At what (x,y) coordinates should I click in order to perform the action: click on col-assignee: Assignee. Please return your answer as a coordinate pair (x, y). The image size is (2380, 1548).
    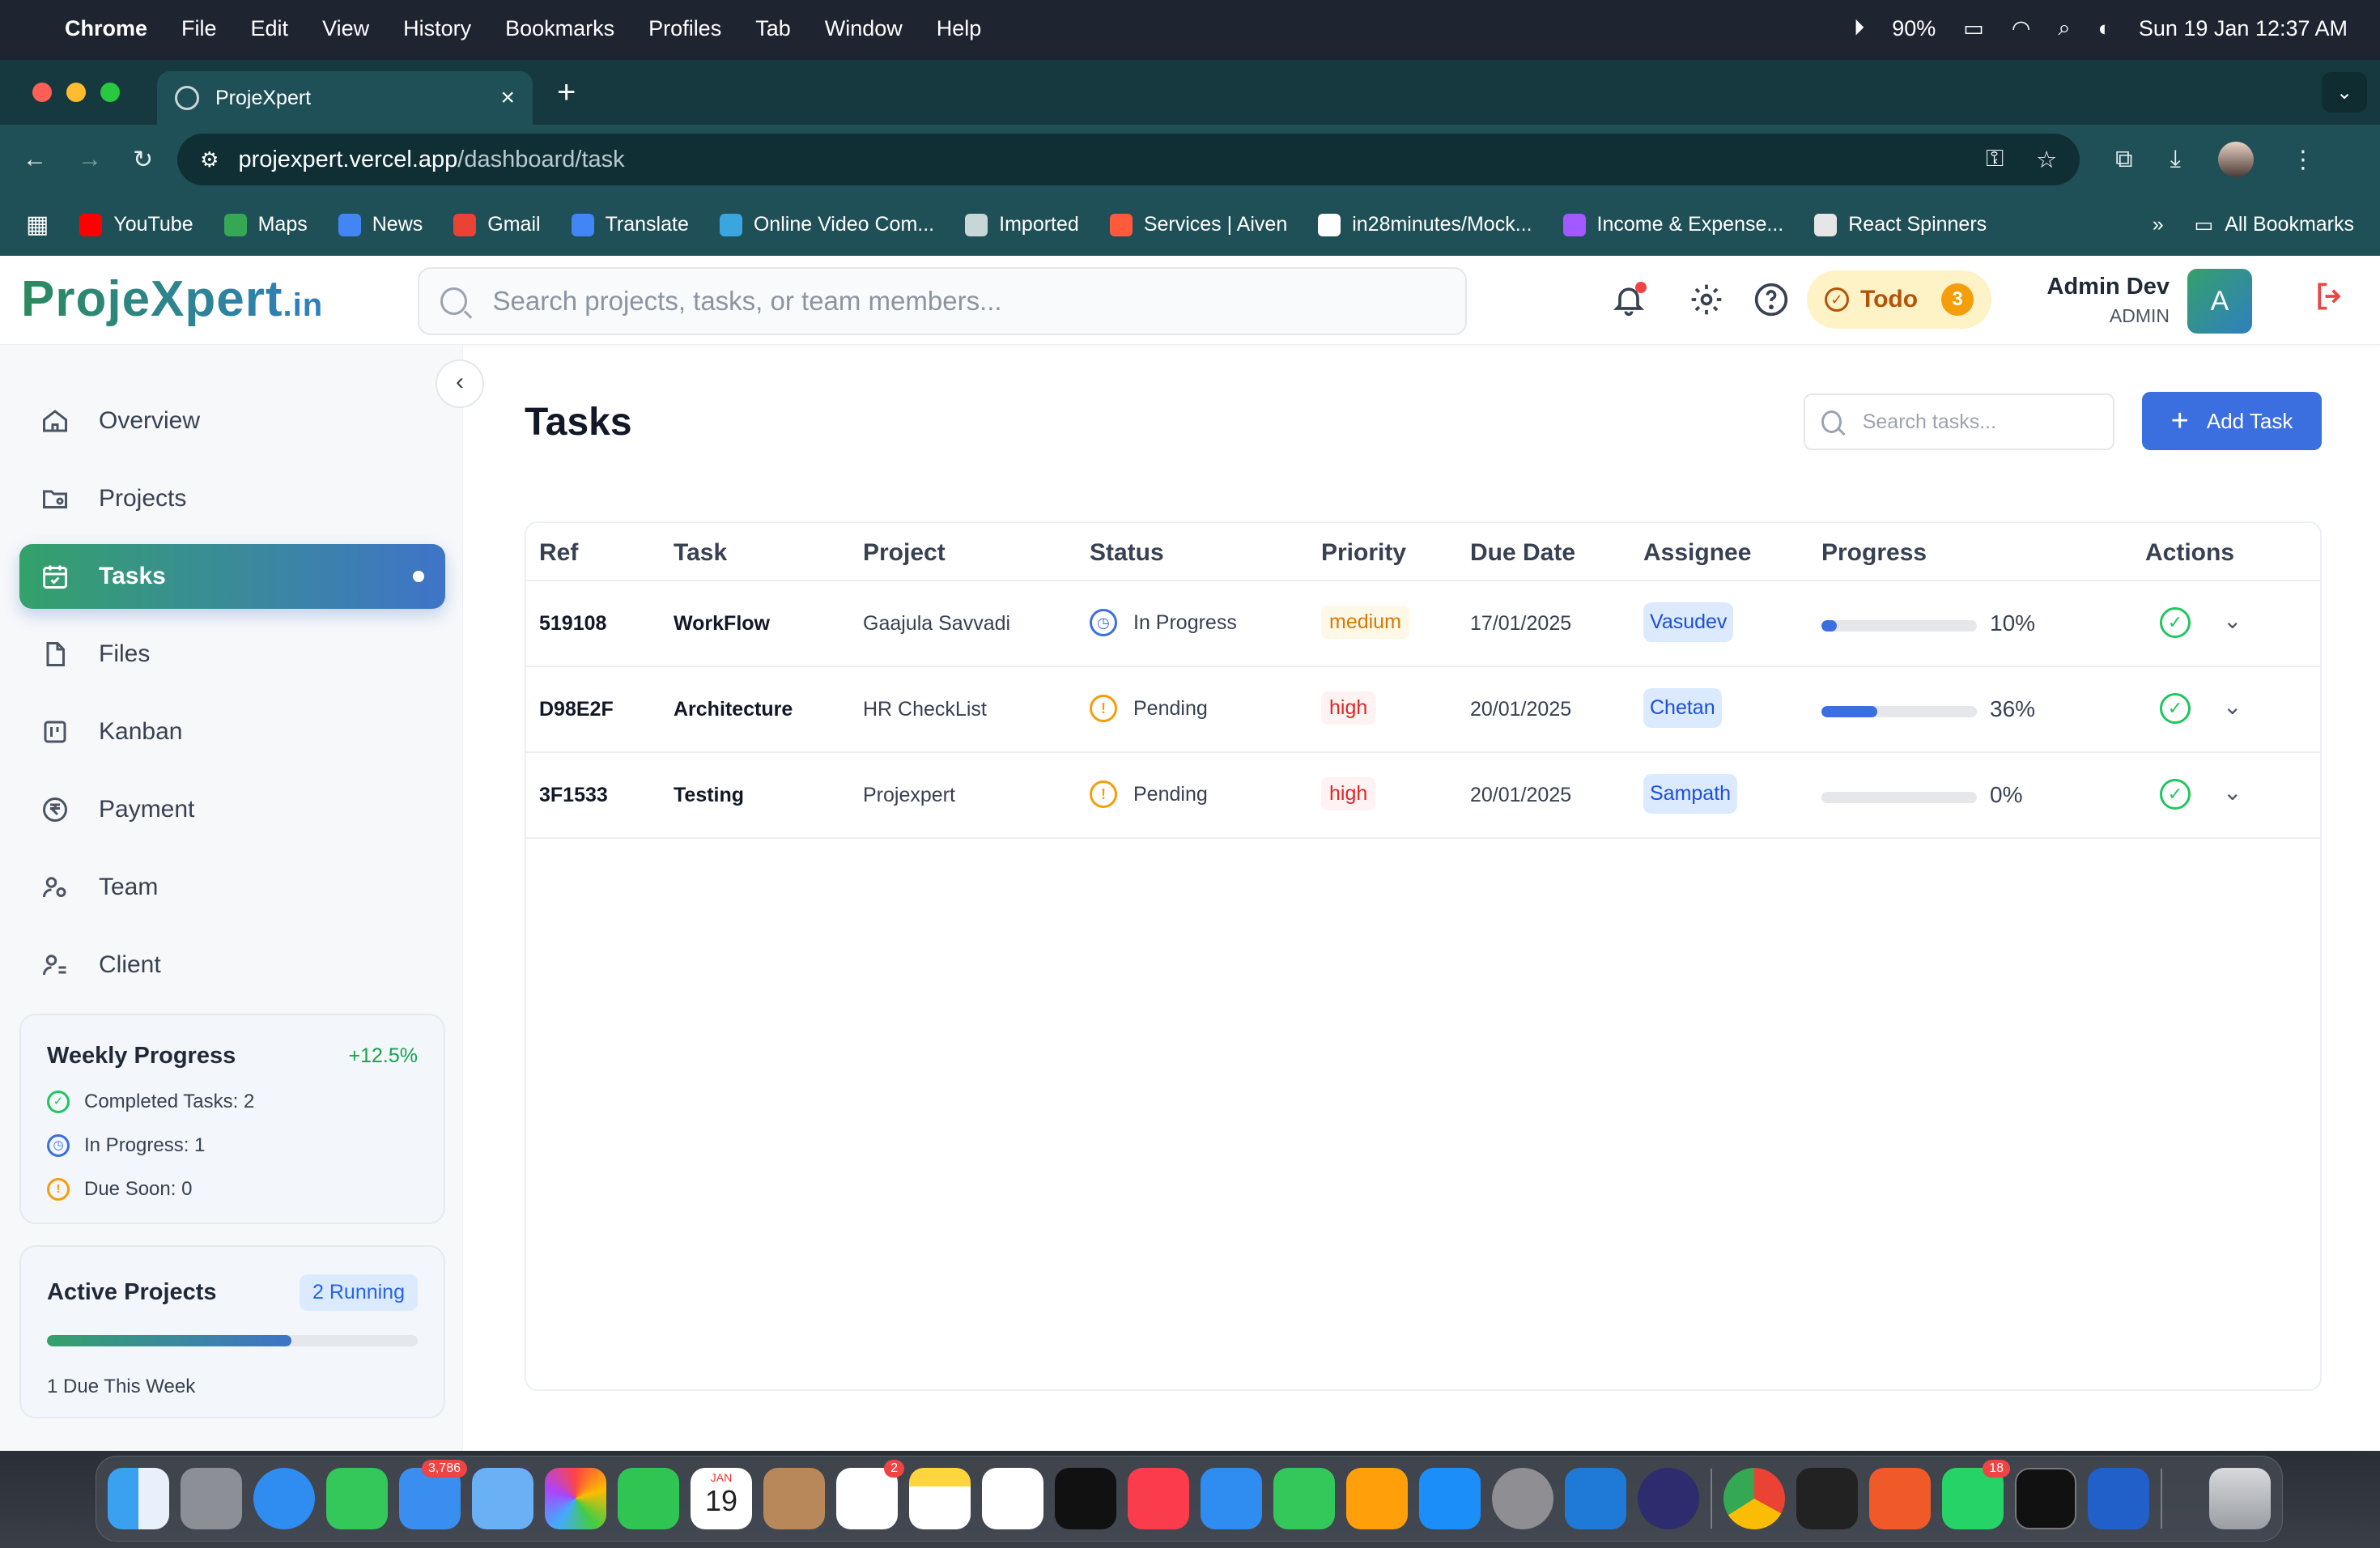
    Looking at the image, I should click on (1697, 553).